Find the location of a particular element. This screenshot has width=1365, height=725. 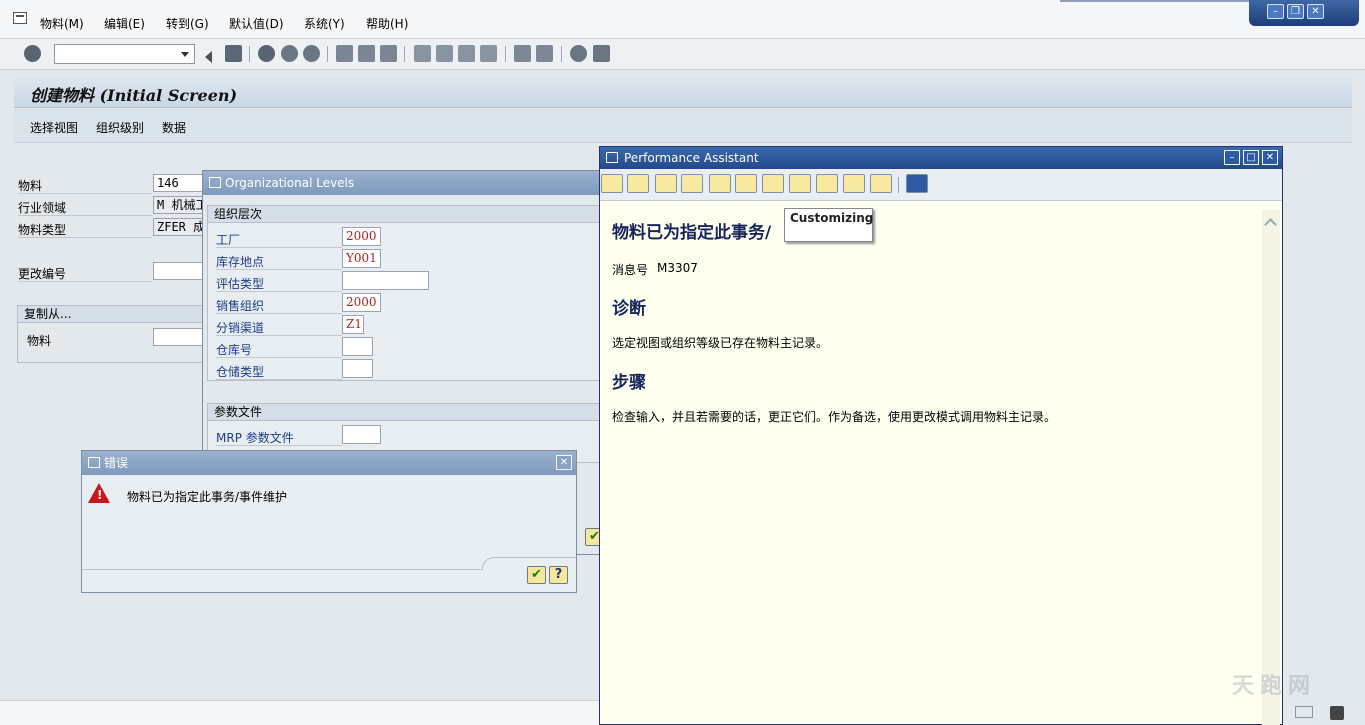

valuation-type-input is located at coordinates (385, 280).